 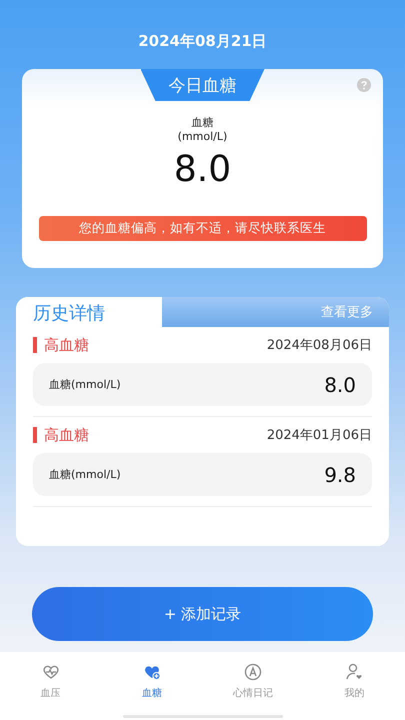 What do you see at coordinates (364, 85) in the screenshot?
I see `help-icon` at bounding box center [364, 85].